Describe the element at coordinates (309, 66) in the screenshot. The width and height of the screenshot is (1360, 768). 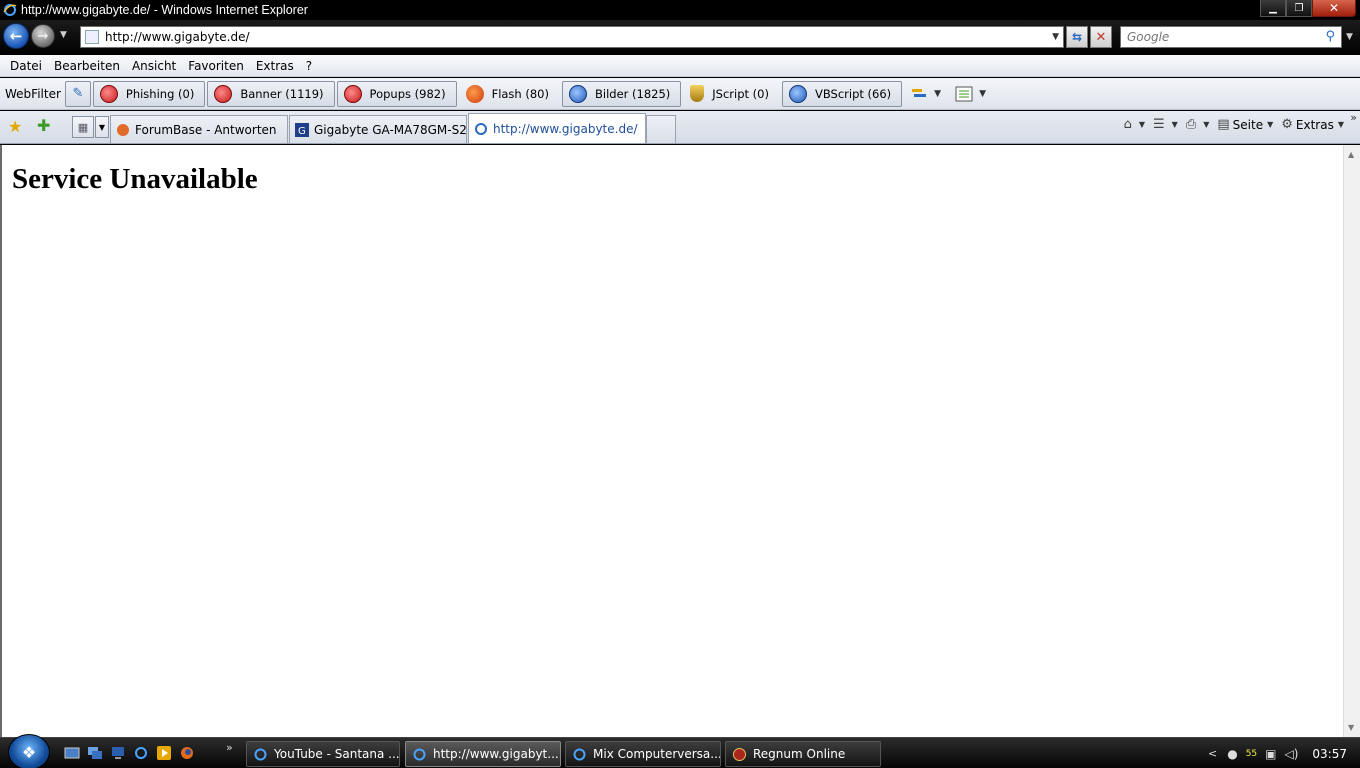
I see `menu-help: ?` at that location.